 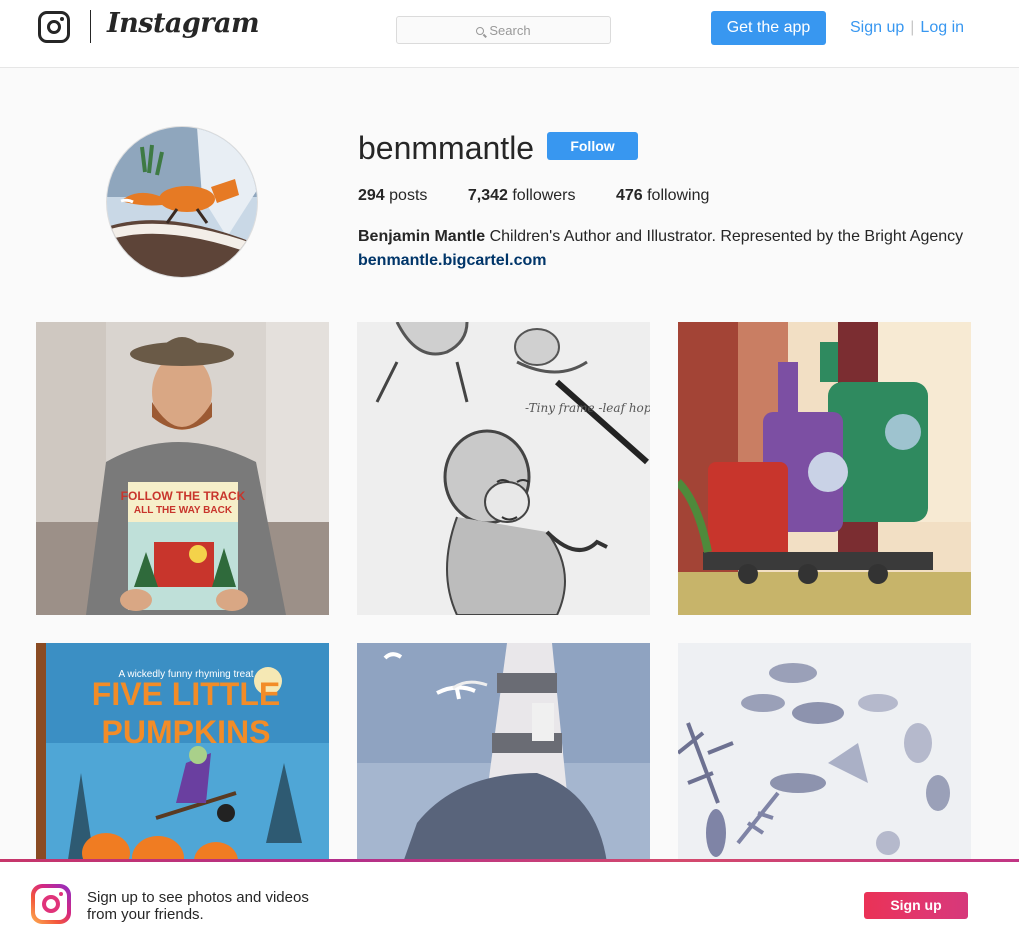 I want to click on book-title-line1: FOLLOW THE TRACK, so click(x=183, y=496).